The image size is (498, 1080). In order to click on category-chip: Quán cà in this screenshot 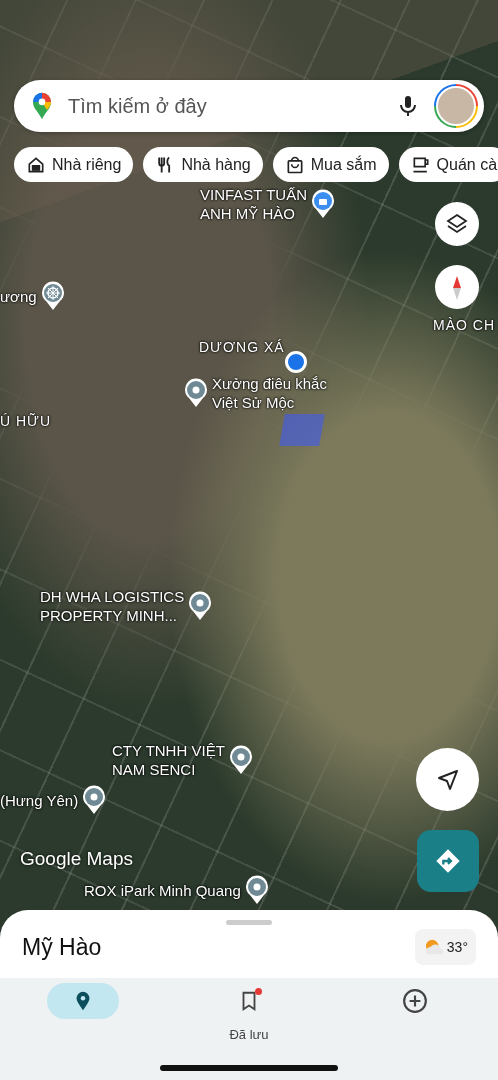, I will do `click(448, 164)`.